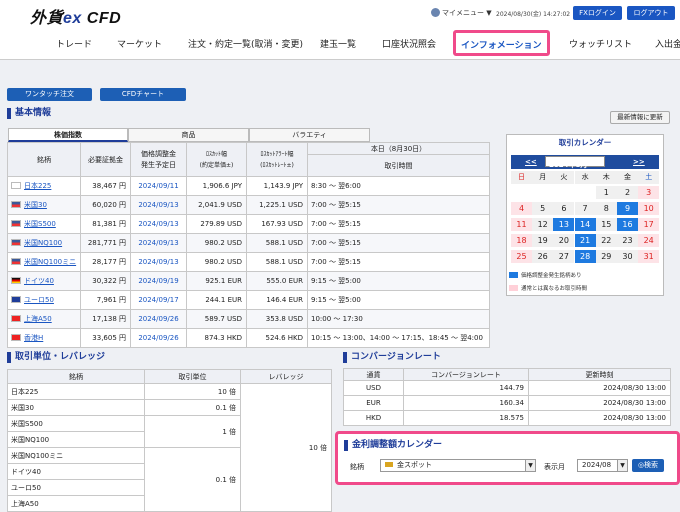  Describe the element at coordinates (44, 159) in the screenshot. I see `col-name: 銘柄` at that location.